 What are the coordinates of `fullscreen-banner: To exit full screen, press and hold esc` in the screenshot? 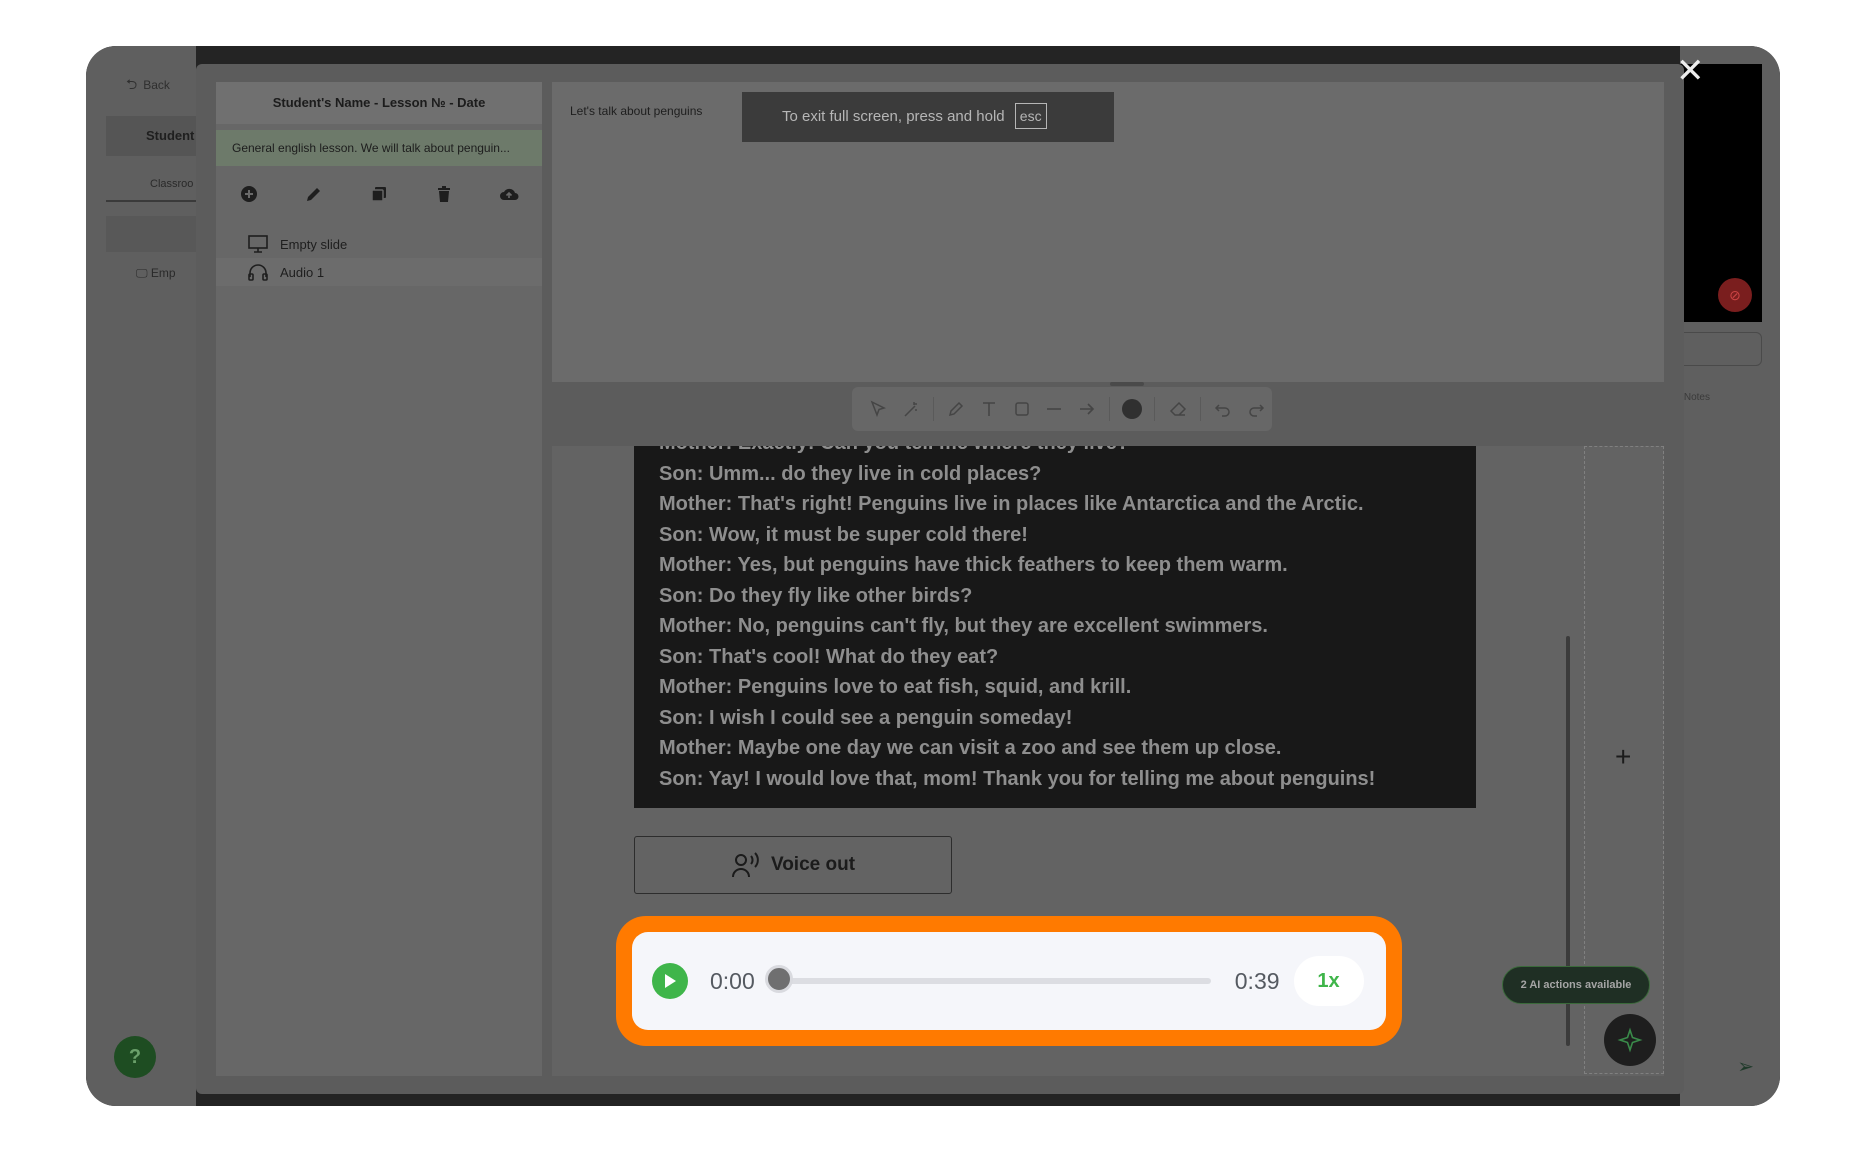 It's located at (928, 117).